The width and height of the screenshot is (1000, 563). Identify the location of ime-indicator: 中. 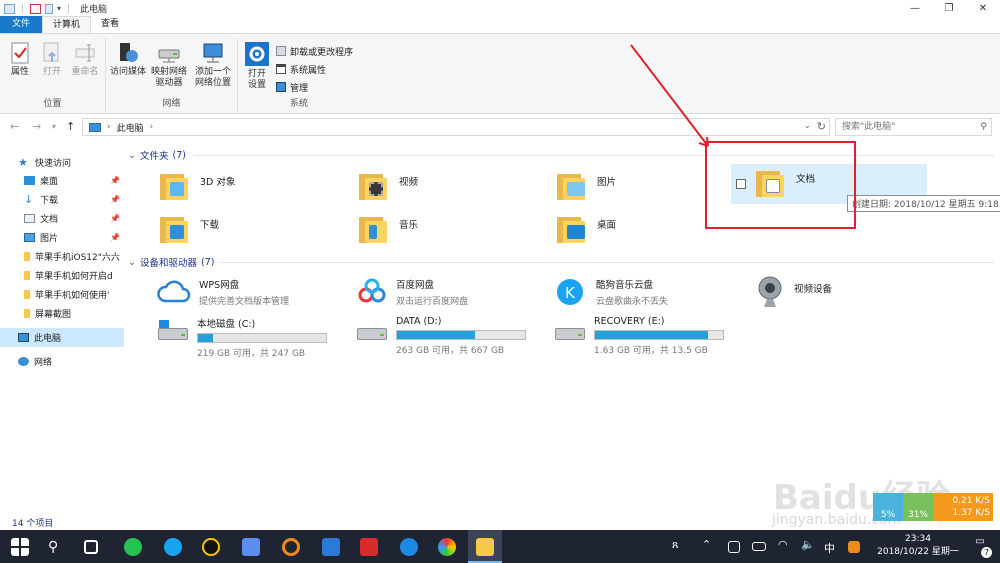
(833, 549).